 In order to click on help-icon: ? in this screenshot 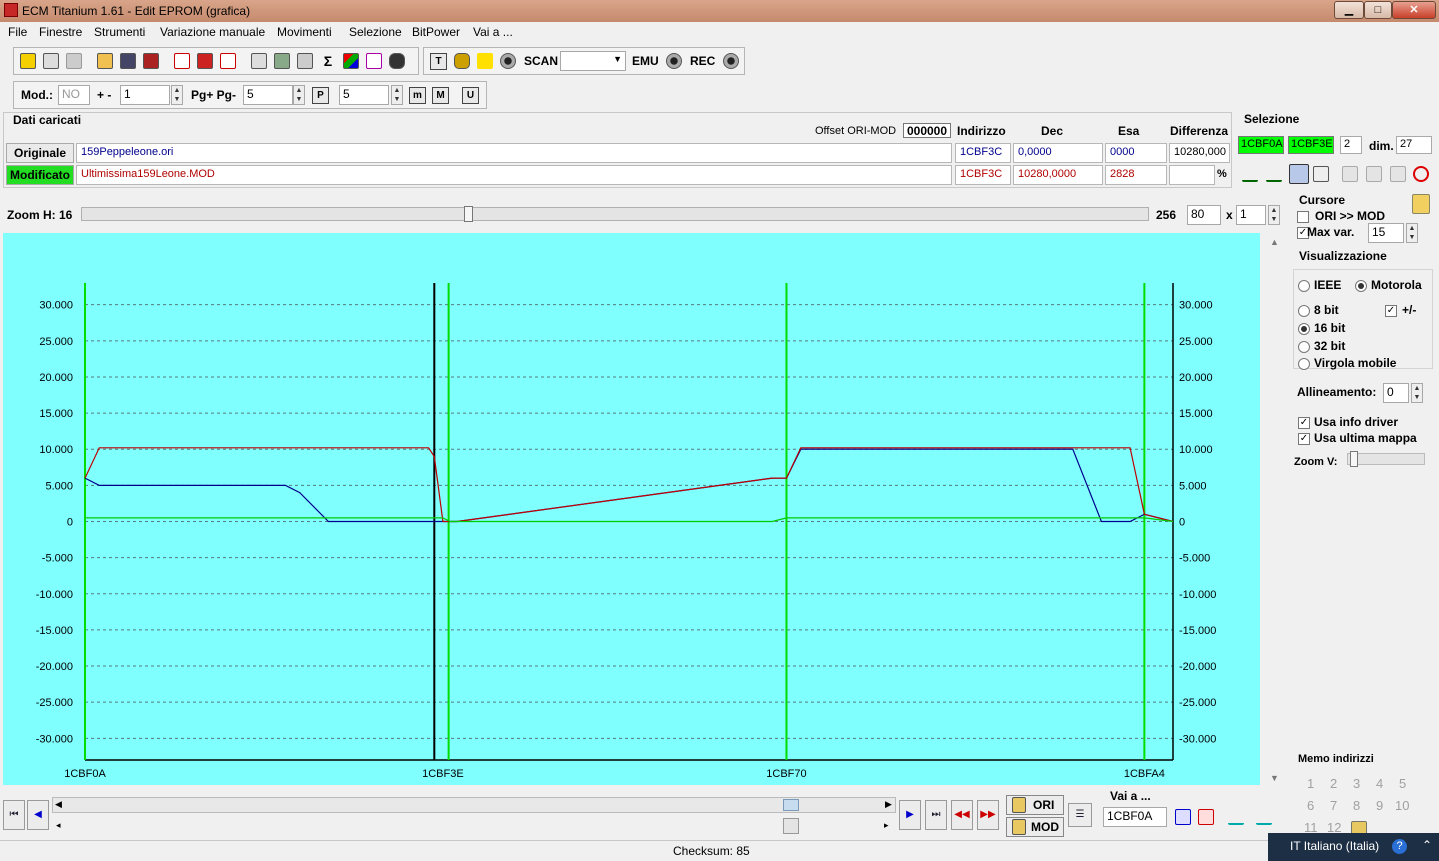, I will do `click(1399, 846)`.